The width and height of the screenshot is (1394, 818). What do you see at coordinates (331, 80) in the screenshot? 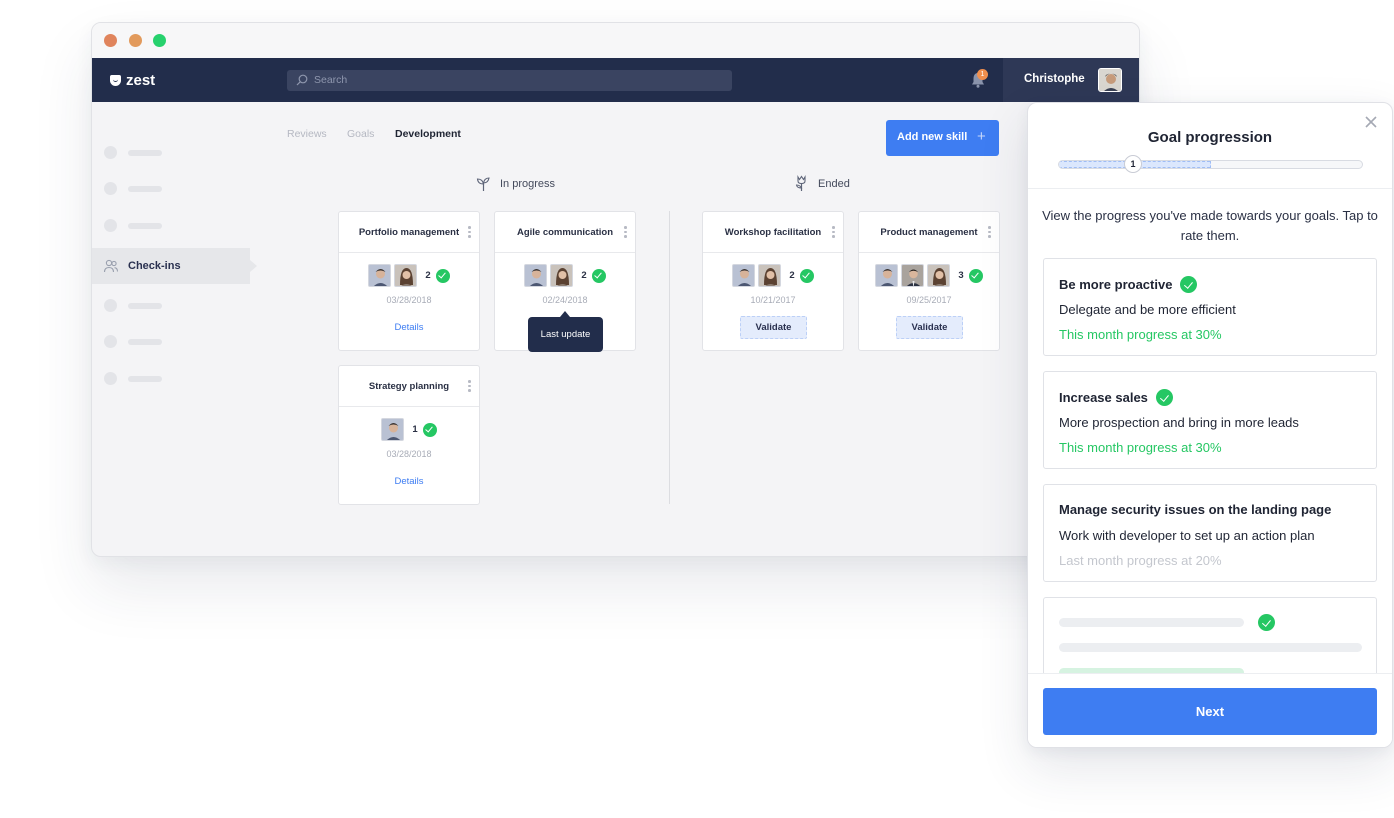
I see `search-placeholder: Search` at bounding box center [331, 80].